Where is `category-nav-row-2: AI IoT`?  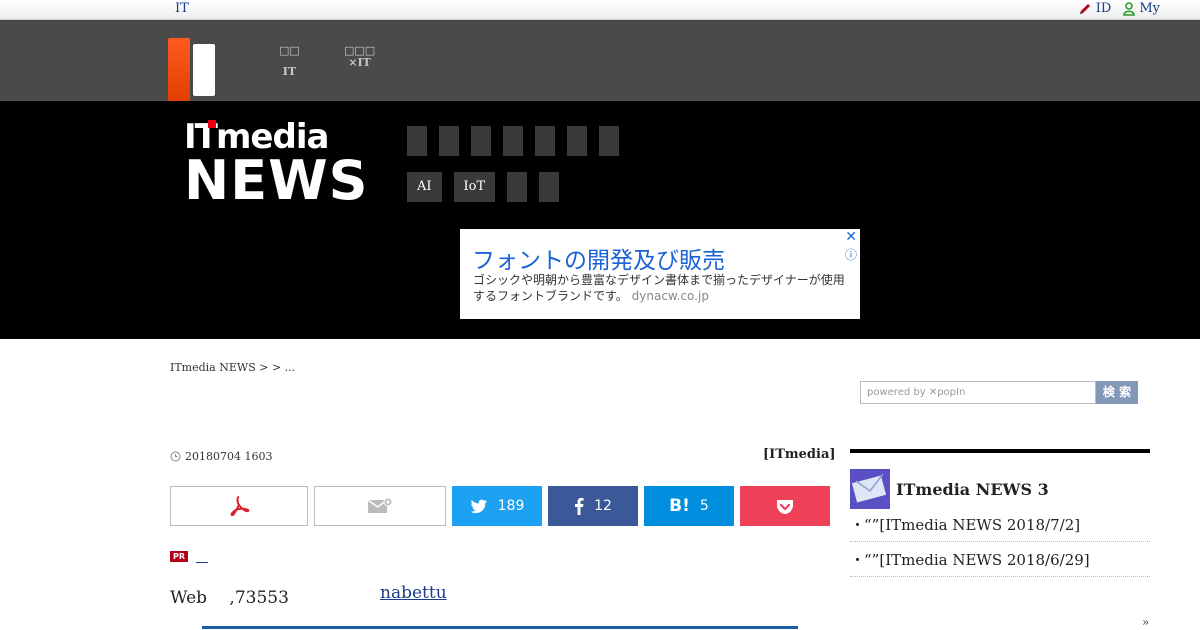
category-nav-row-2: AI IoT is located at coordinates (483, 187).